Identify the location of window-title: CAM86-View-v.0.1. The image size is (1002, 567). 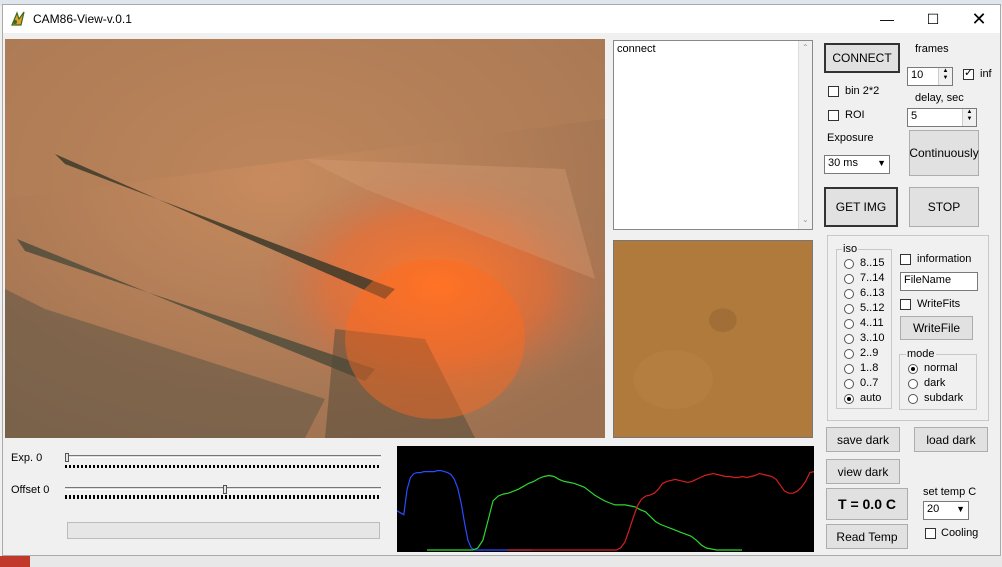
(82, 19).